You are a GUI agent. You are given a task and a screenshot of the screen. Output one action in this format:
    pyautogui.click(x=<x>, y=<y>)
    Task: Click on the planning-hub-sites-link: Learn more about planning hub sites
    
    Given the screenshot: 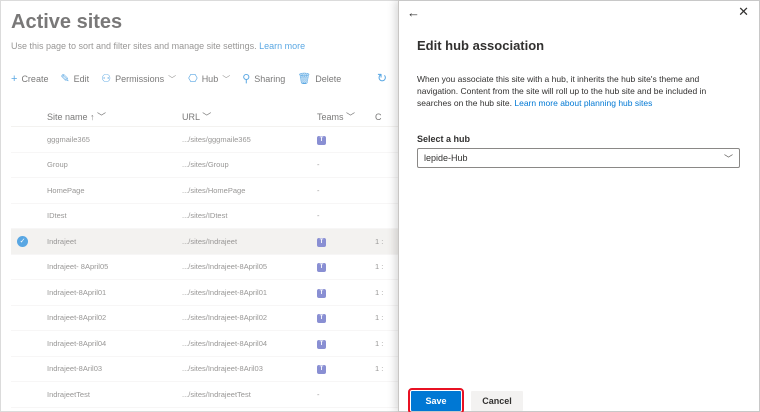 What is the action you would take?
    pyautogui.click(x=583, y=103)
    